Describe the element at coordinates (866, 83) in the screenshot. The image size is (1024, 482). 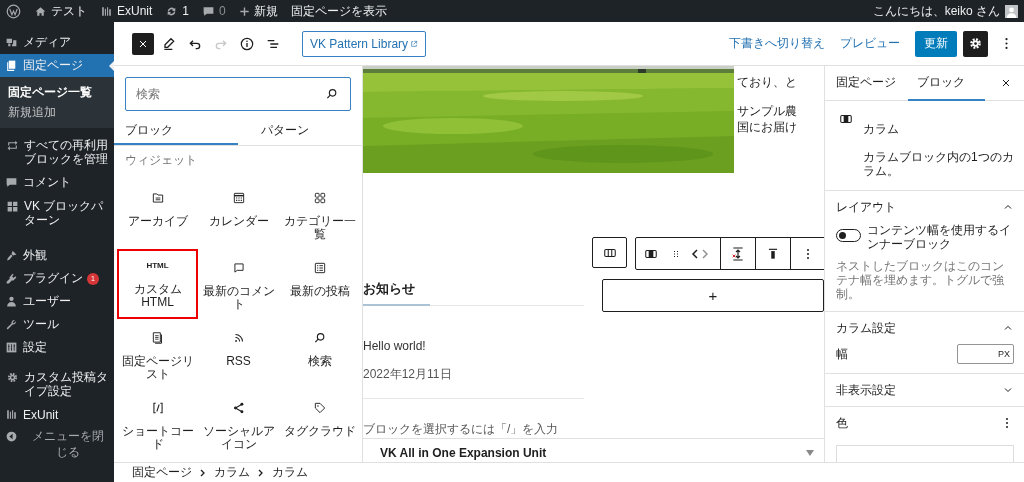
I see `tab: 固定ページ` at that location.